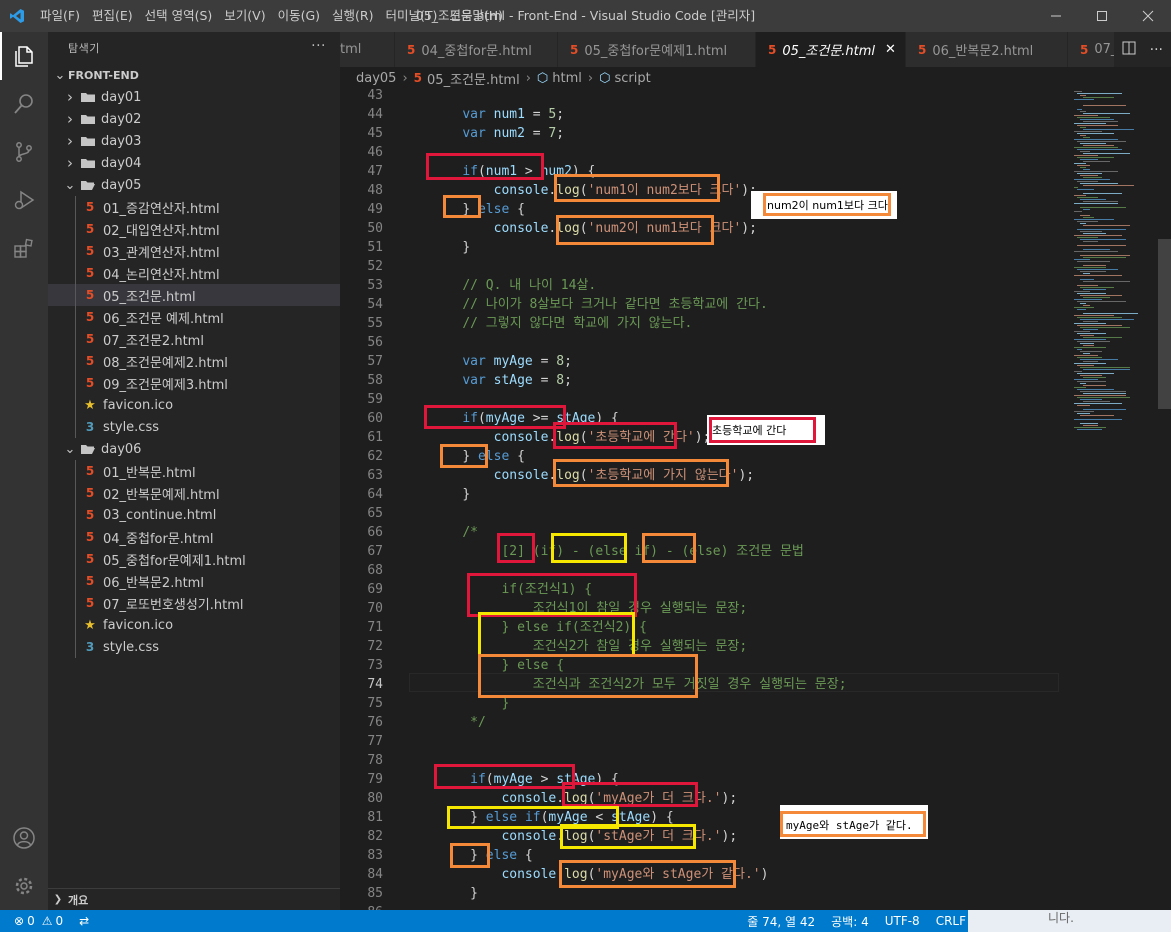  I want to click on gear-icon, so click(24, 886).